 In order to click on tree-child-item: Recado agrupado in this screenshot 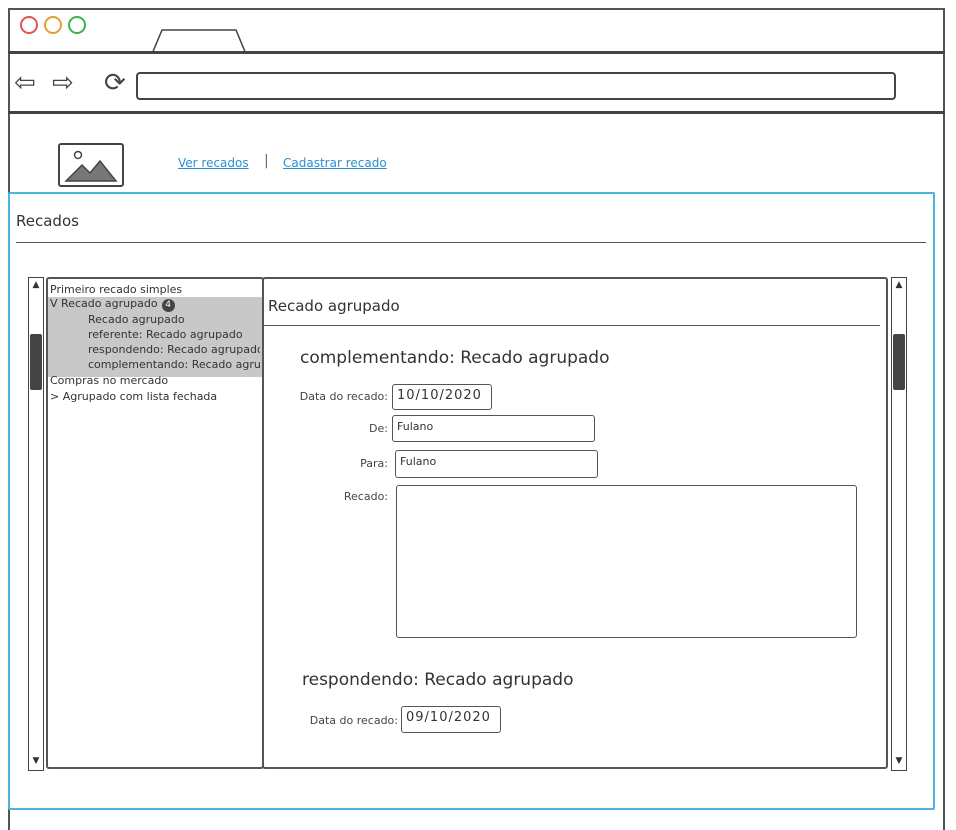, I will do `click(136, 319)`.